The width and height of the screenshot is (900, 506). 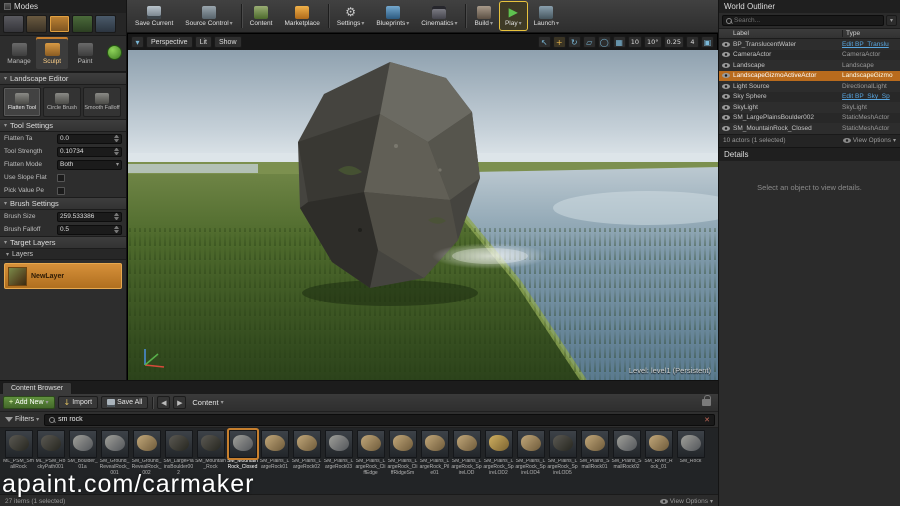 What do you see at coordinates (807, 20) in the screenshot?
I see `outliner-search-field` at bounding box center [807, 20].